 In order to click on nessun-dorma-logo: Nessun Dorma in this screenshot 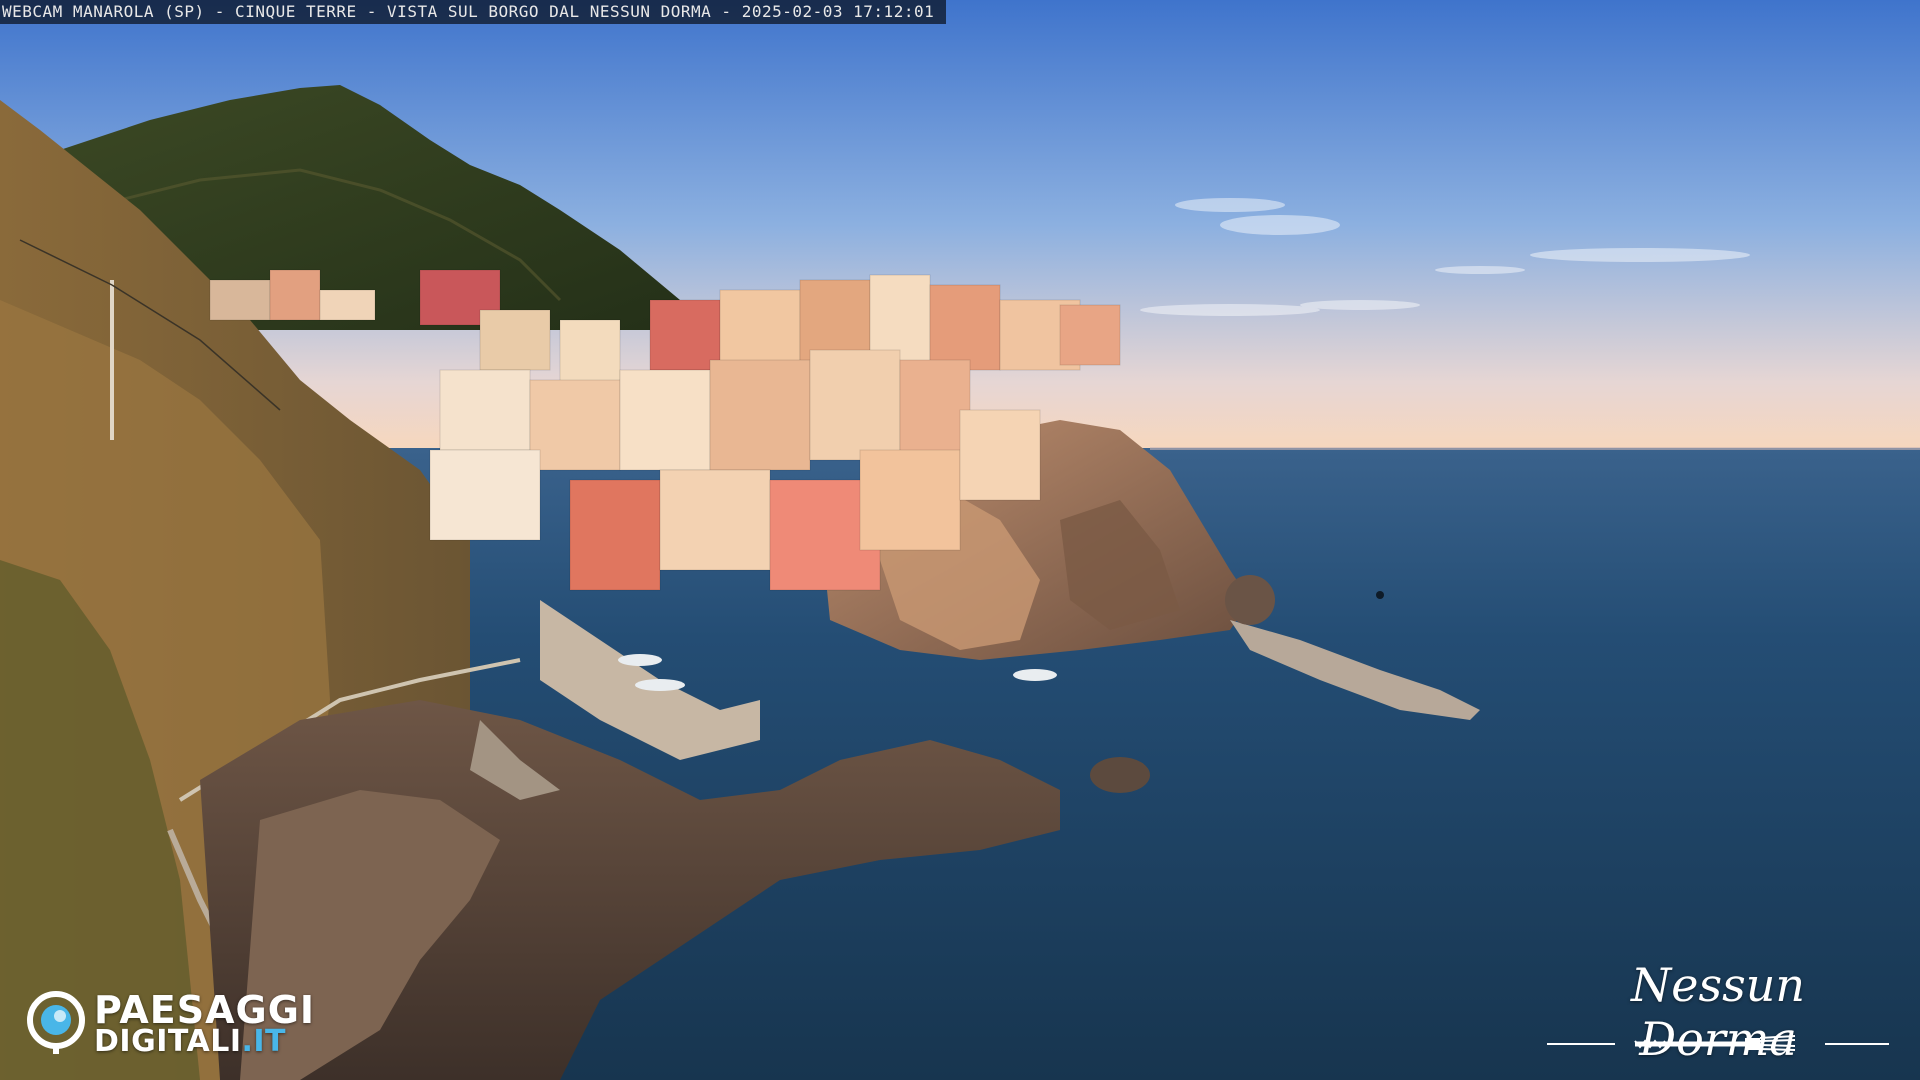, I will do `click(1718, 1012)`.